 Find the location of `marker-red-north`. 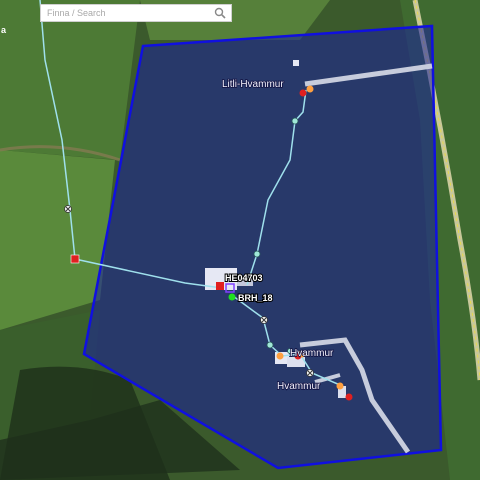

marker-red-north is located at coordinates (303, 93).